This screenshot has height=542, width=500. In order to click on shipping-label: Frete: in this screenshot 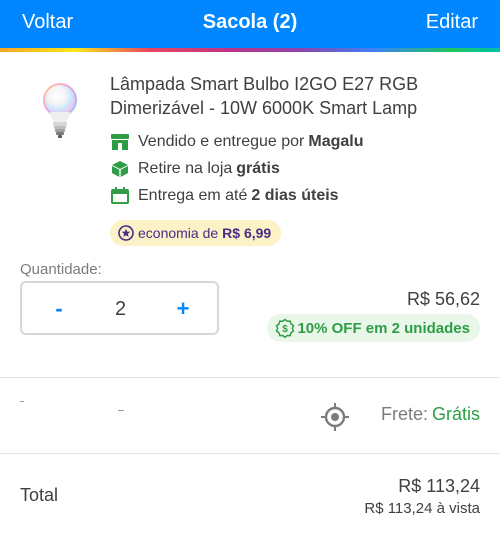, I will do `click(404, 414)`.